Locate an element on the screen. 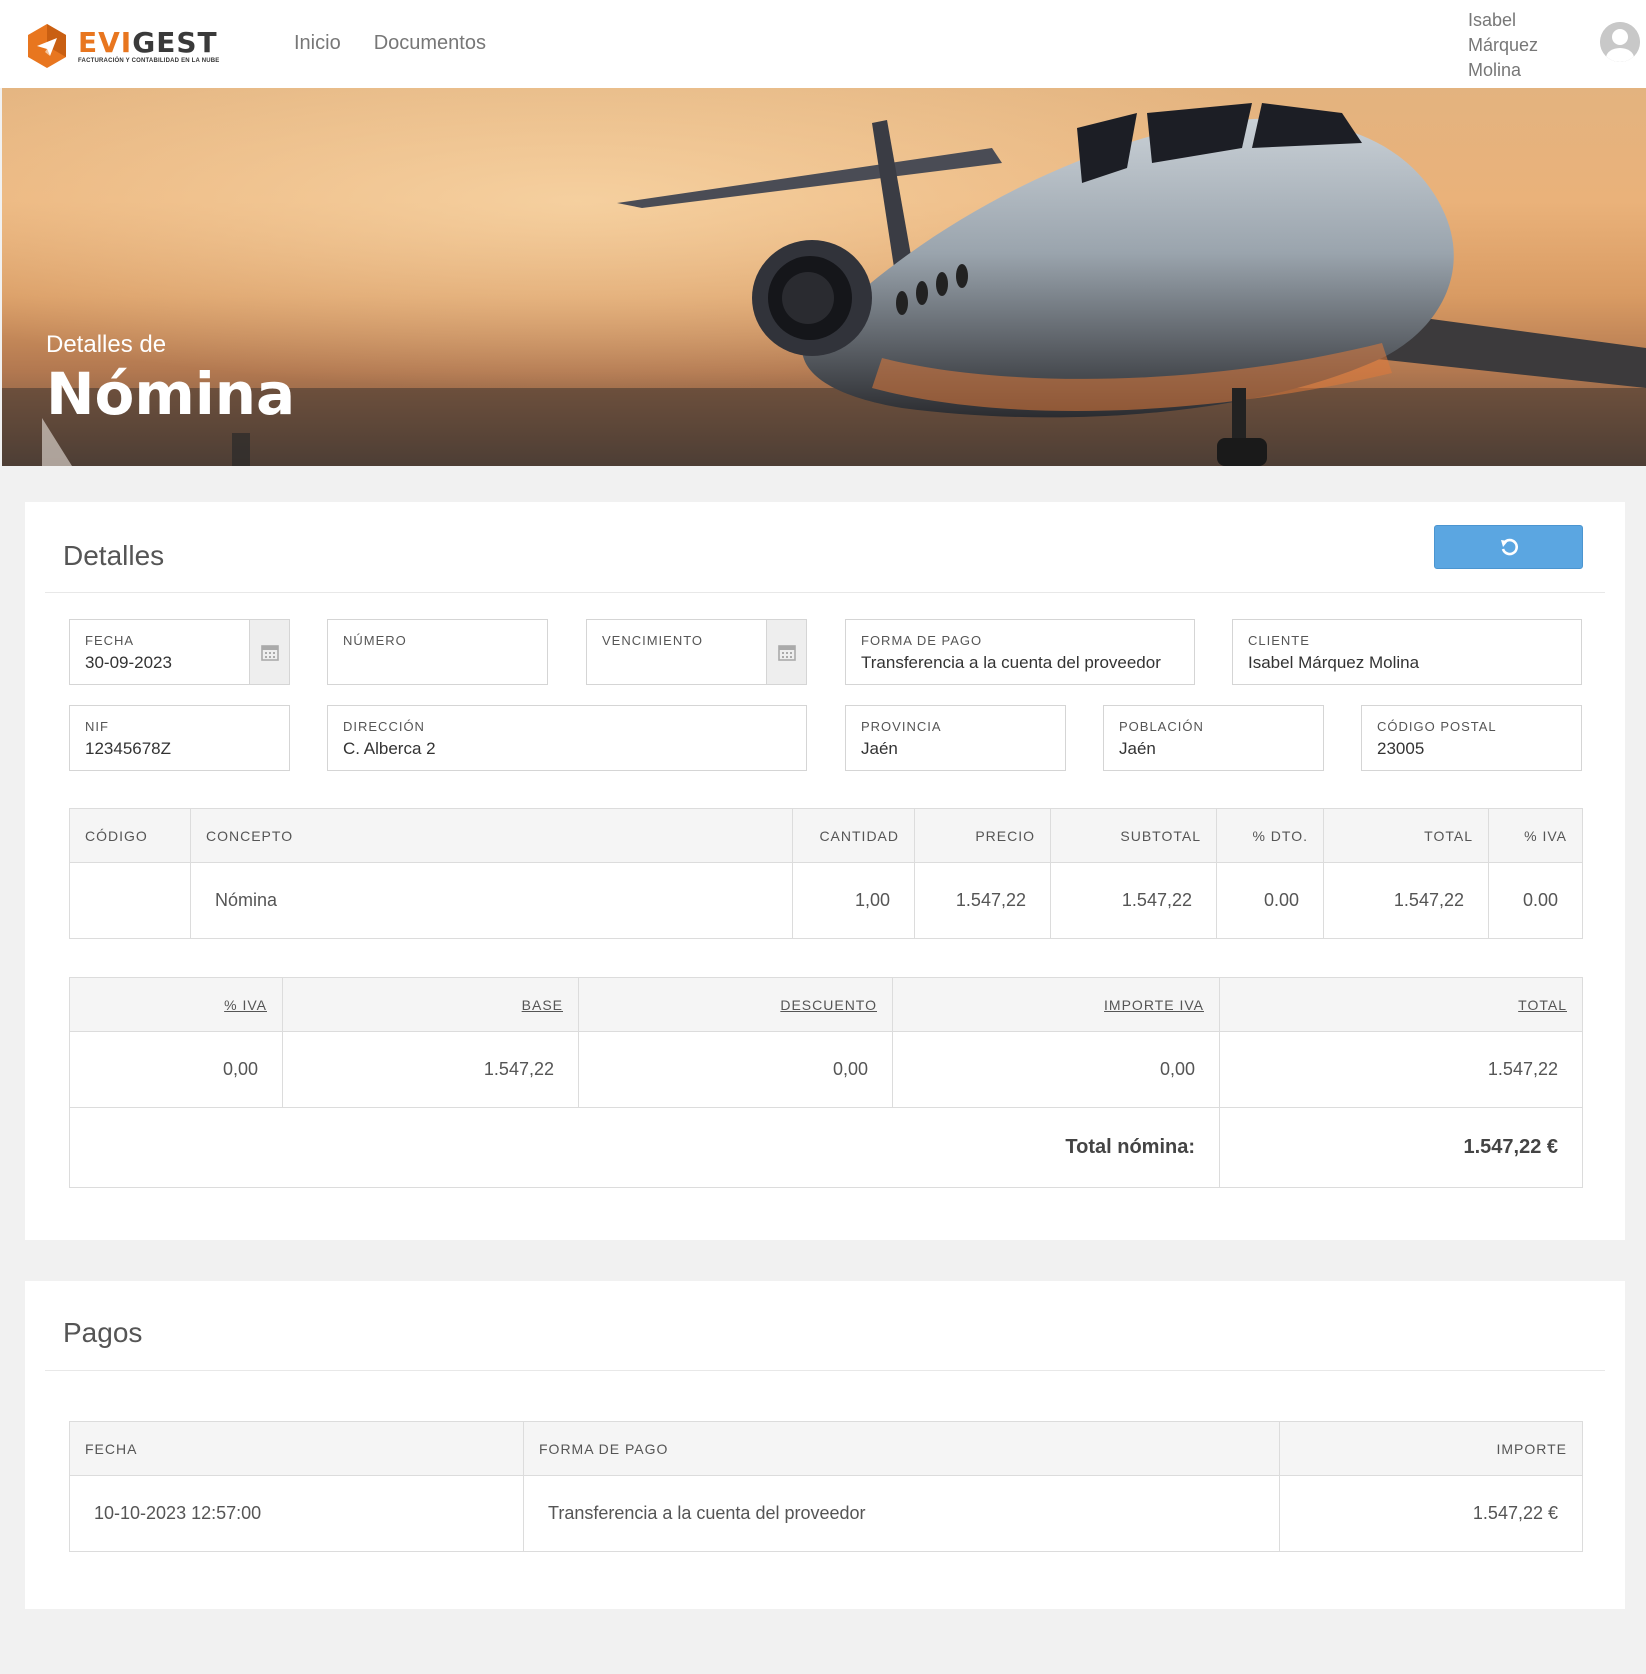 This screenshot has height=1674, width=1646. total-row: Total nómina: 1.547,22 € is located at coordinates (826, 1147).